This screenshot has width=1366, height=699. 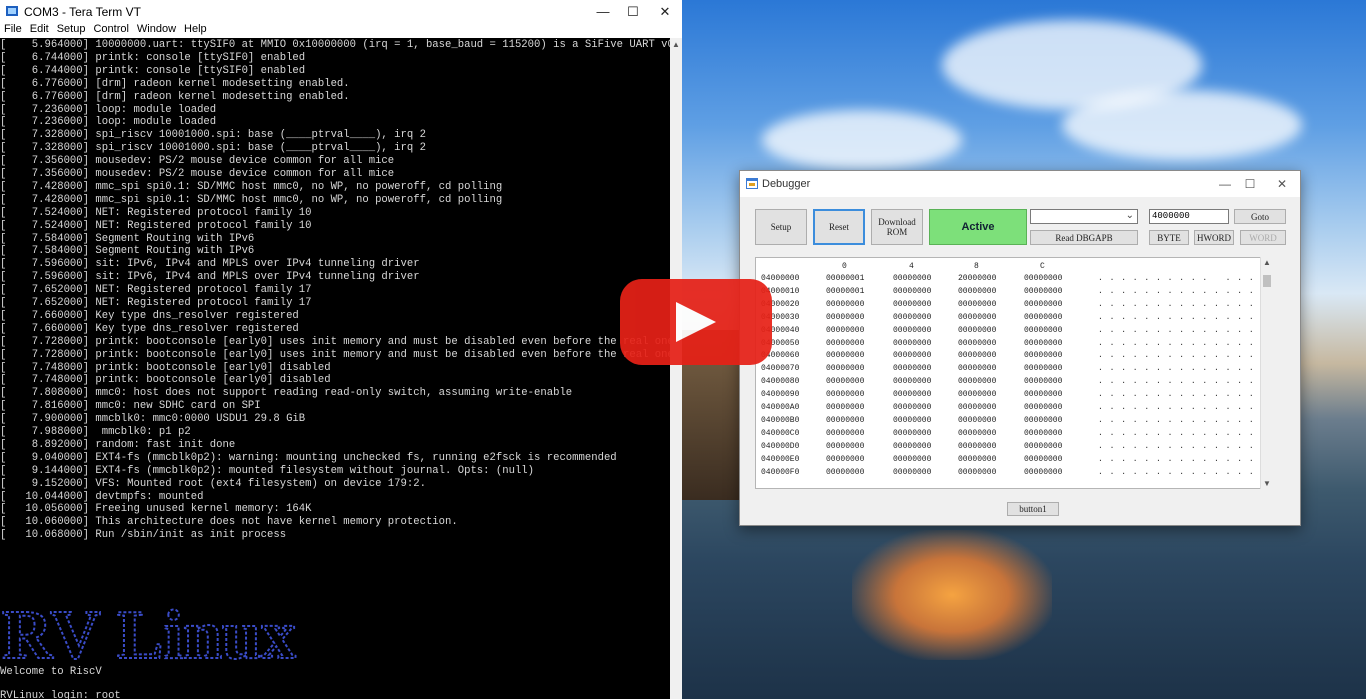 What do you see at coordinates (978, 227) in the screenshot?
I see `active-button: Active` at bounding box center [978, 227].